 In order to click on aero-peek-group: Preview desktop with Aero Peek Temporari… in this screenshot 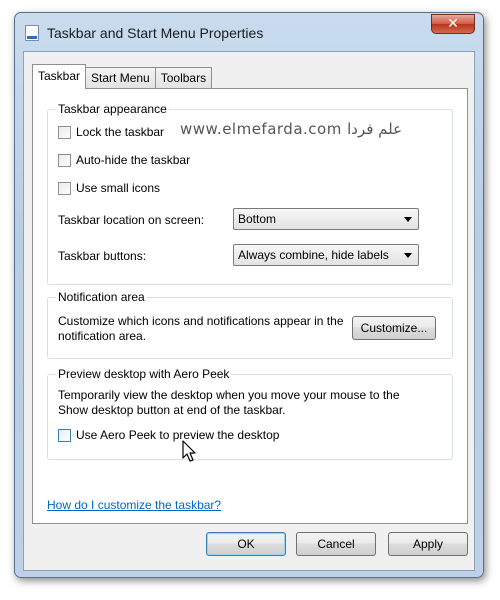, I will do `click(250, 413)`.